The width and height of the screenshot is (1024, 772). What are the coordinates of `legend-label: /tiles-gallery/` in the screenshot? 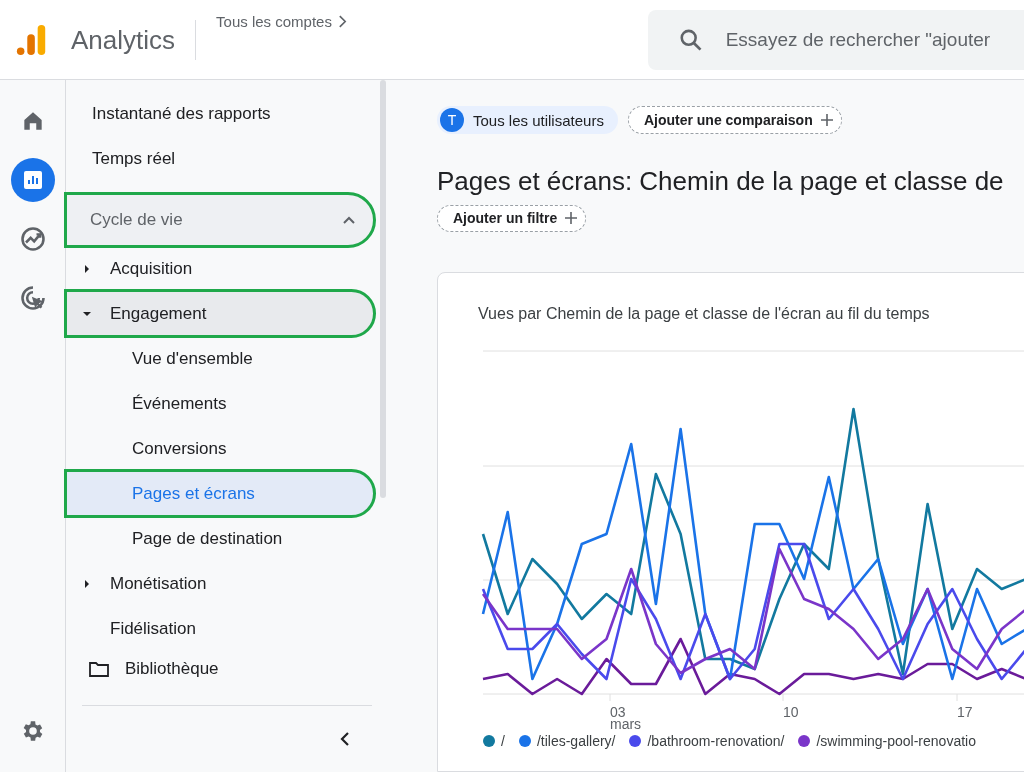 It's located at (576, 740).